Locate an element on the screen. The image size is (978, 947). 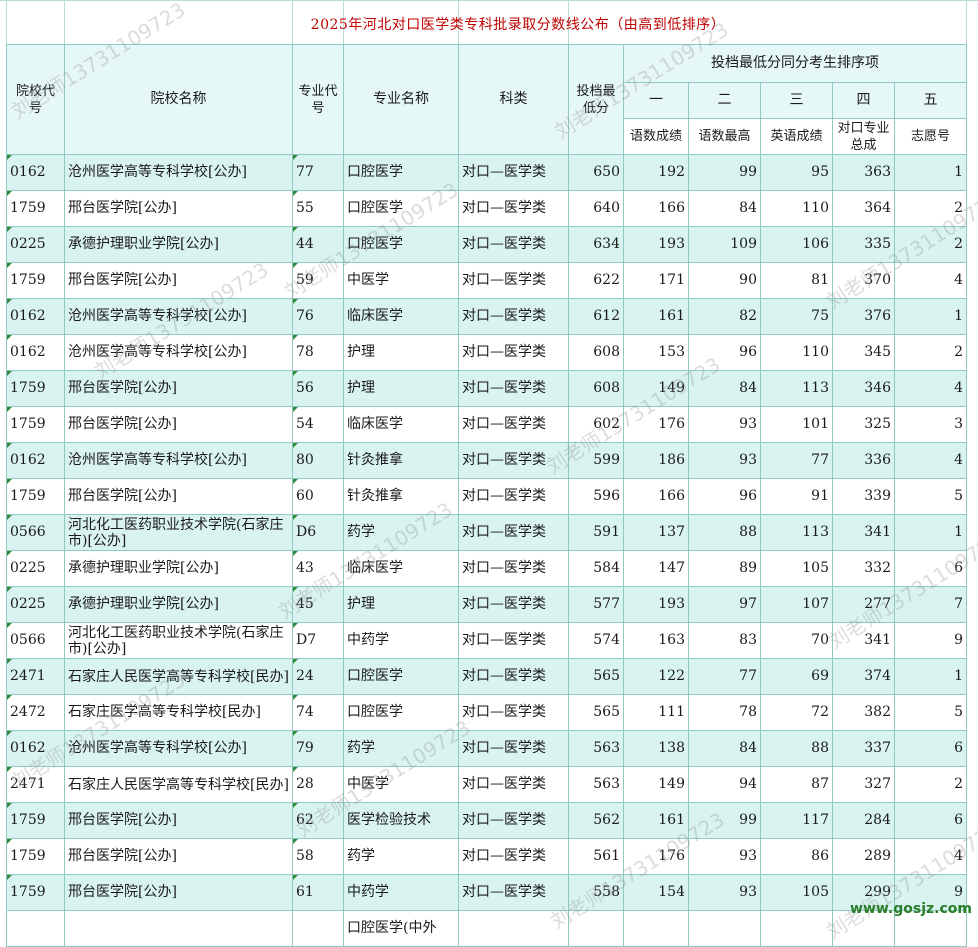
cell-major-name: 临床医学 is located at coordinates (401, 316).